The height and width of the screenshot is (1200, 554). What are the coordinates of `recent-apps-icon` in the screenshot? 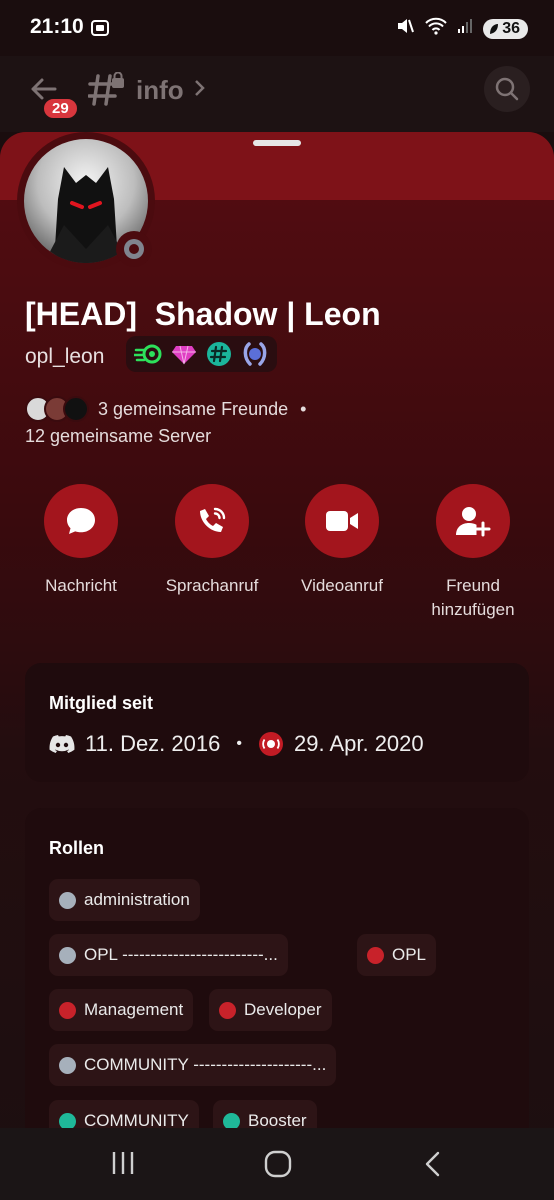 It's located at (123, 1163).